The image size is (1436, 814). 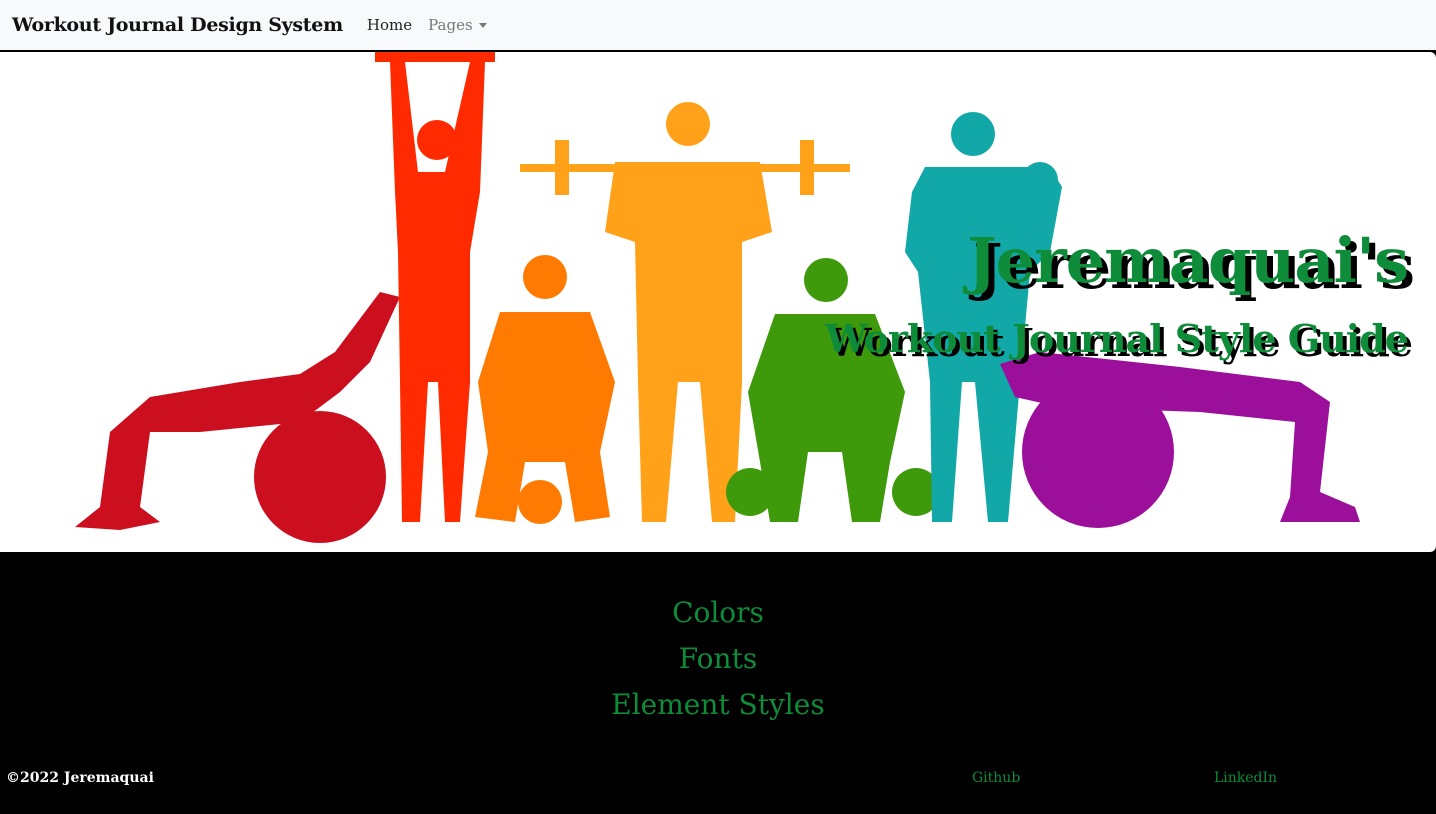 I want to click on red-figure, so click(x=237, y=417).